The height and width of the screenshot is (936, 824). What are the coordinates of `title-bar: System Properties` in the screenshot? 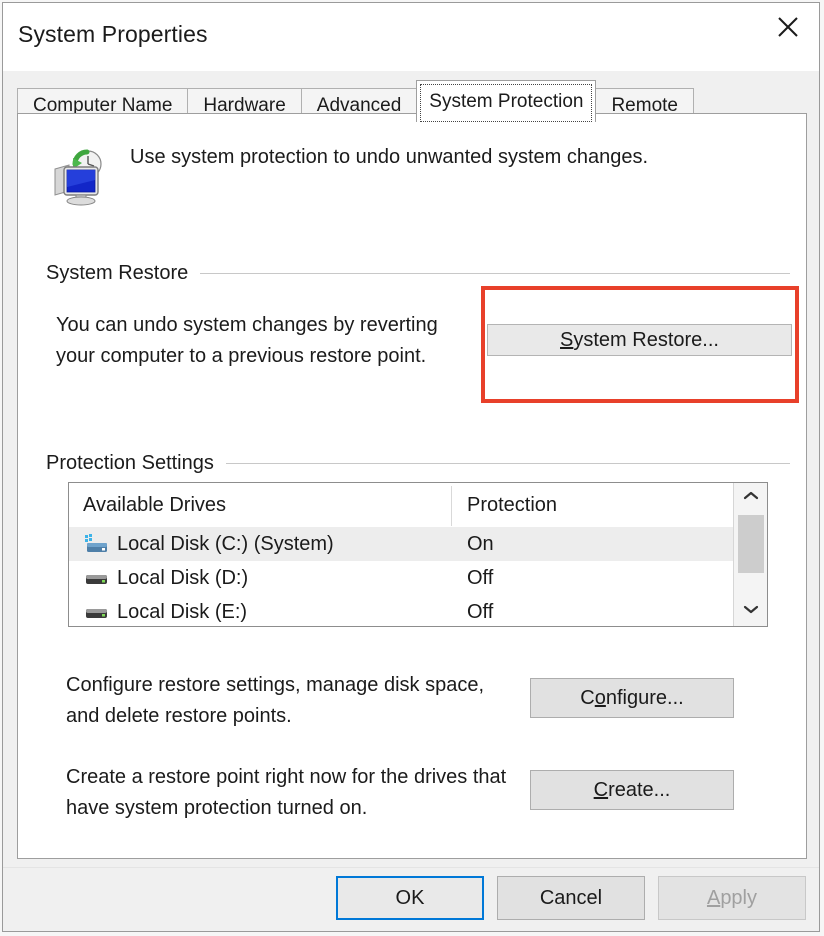 It's located at (411, 37).